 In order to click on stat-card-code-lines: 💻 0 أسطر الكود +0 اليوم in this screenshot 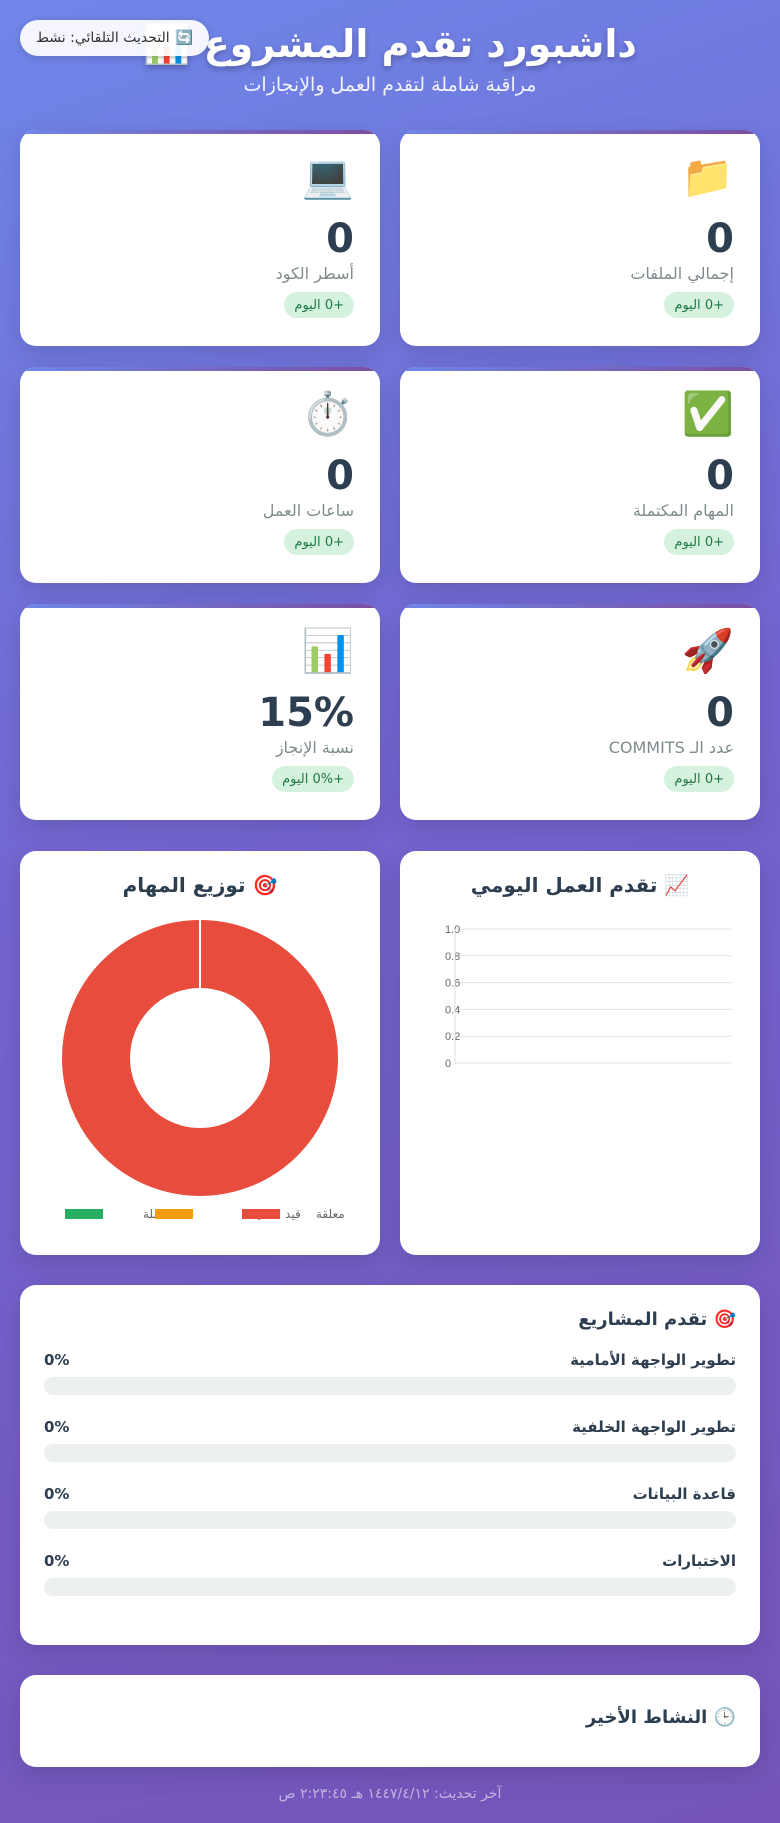, I will do `click(200, 238)`.